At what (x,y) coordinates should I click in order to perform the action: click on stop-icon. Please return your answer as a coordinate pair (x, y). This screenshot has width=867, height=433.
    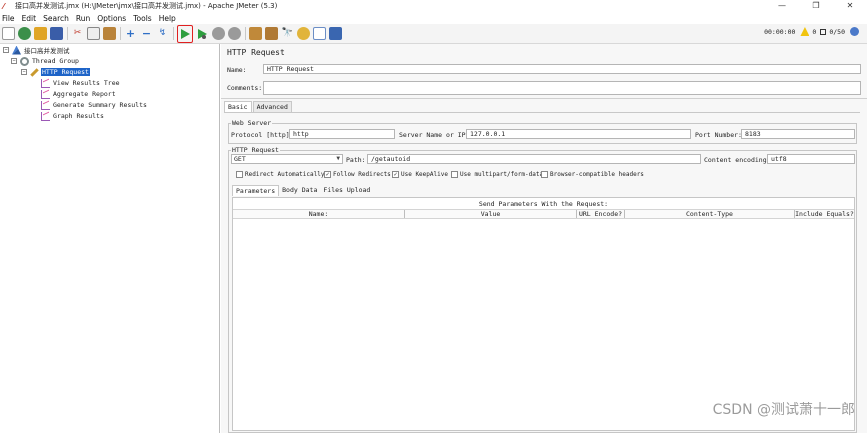
    Looking at the image, I should click on (218, 33).